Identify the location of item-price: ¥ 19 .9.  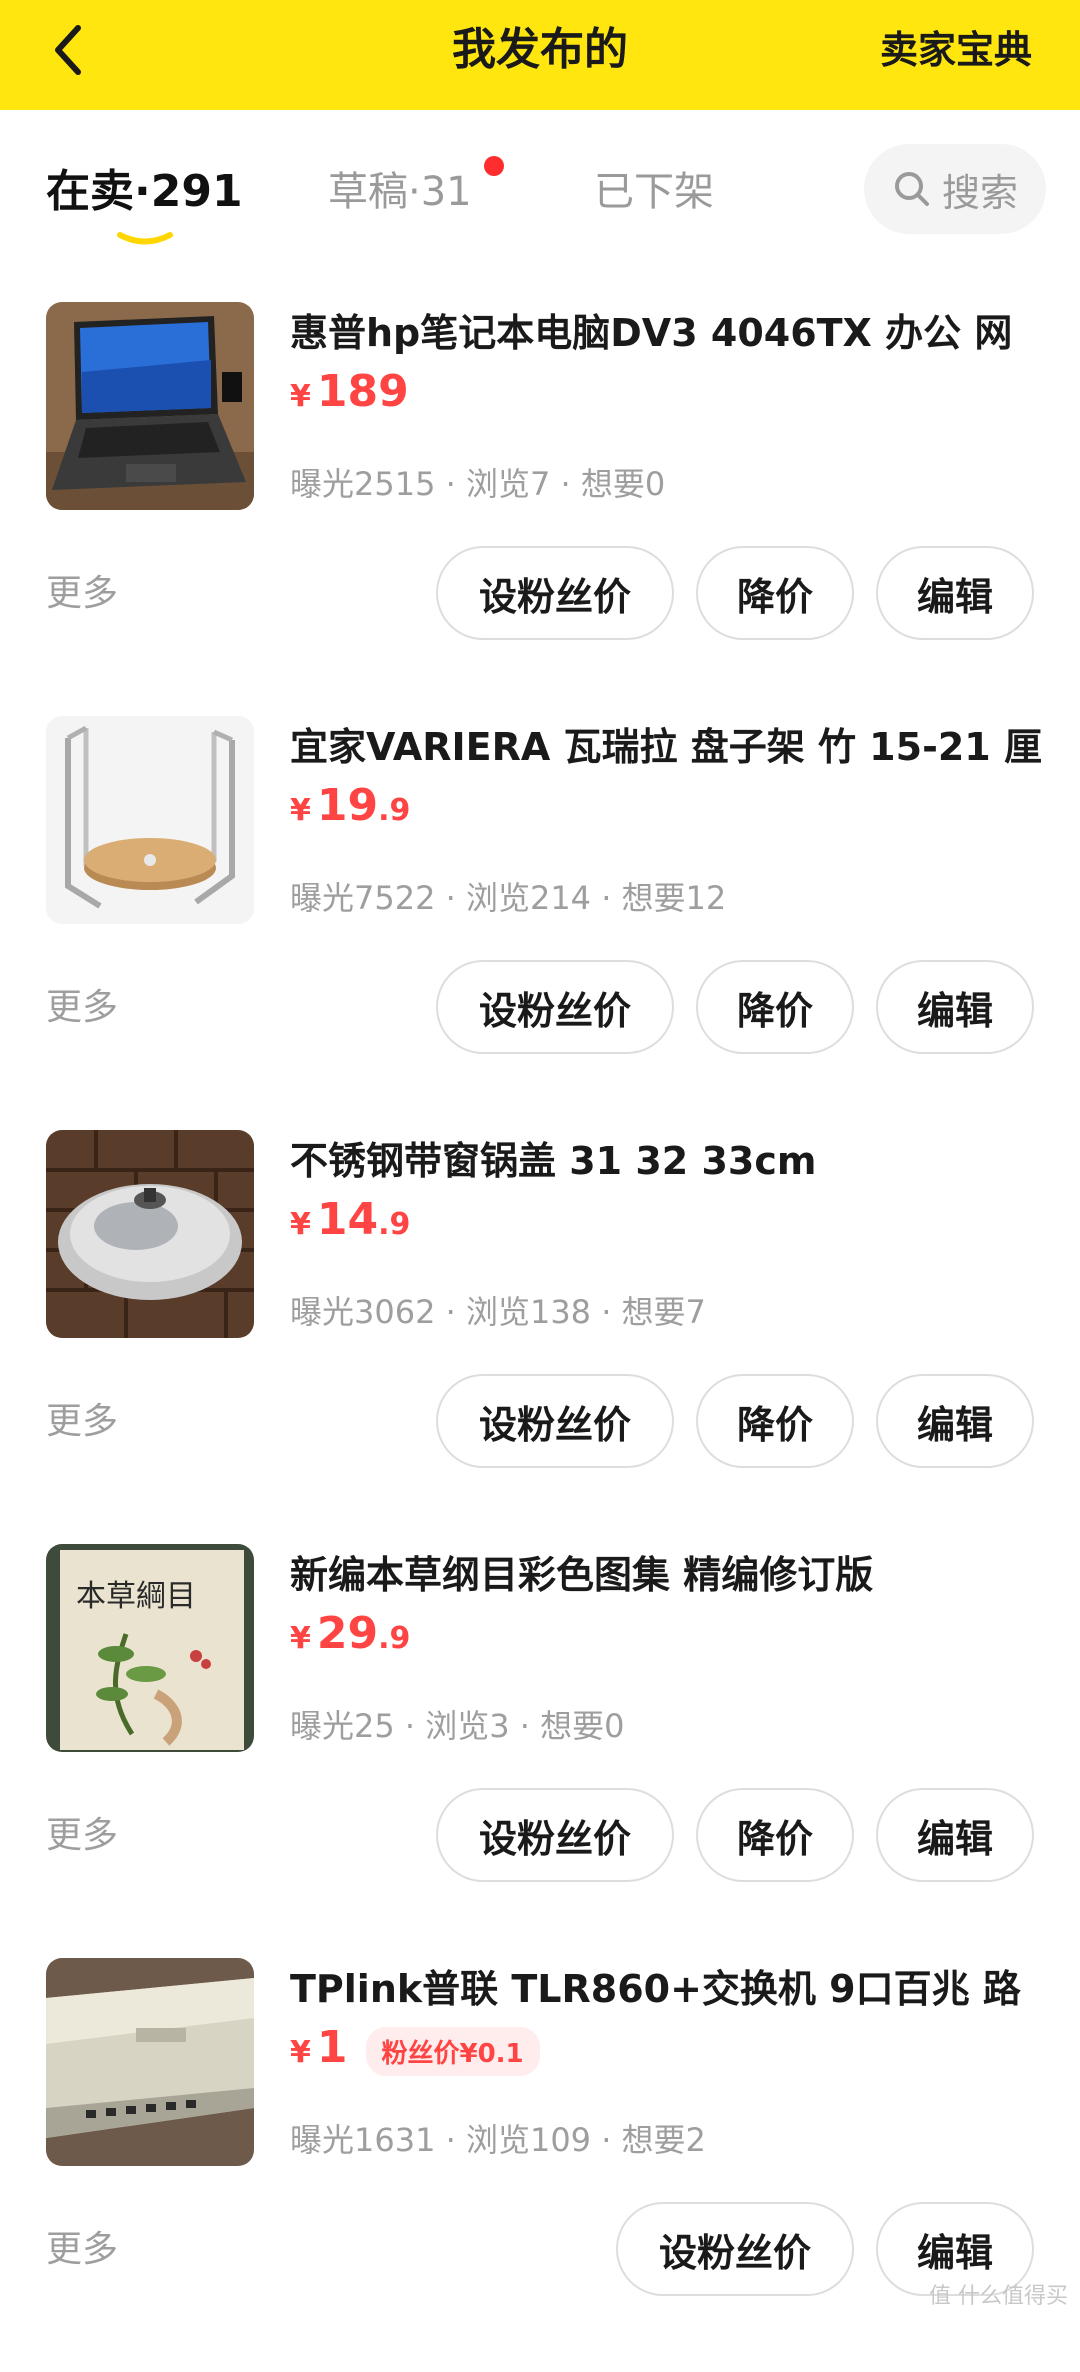
(350, 810).